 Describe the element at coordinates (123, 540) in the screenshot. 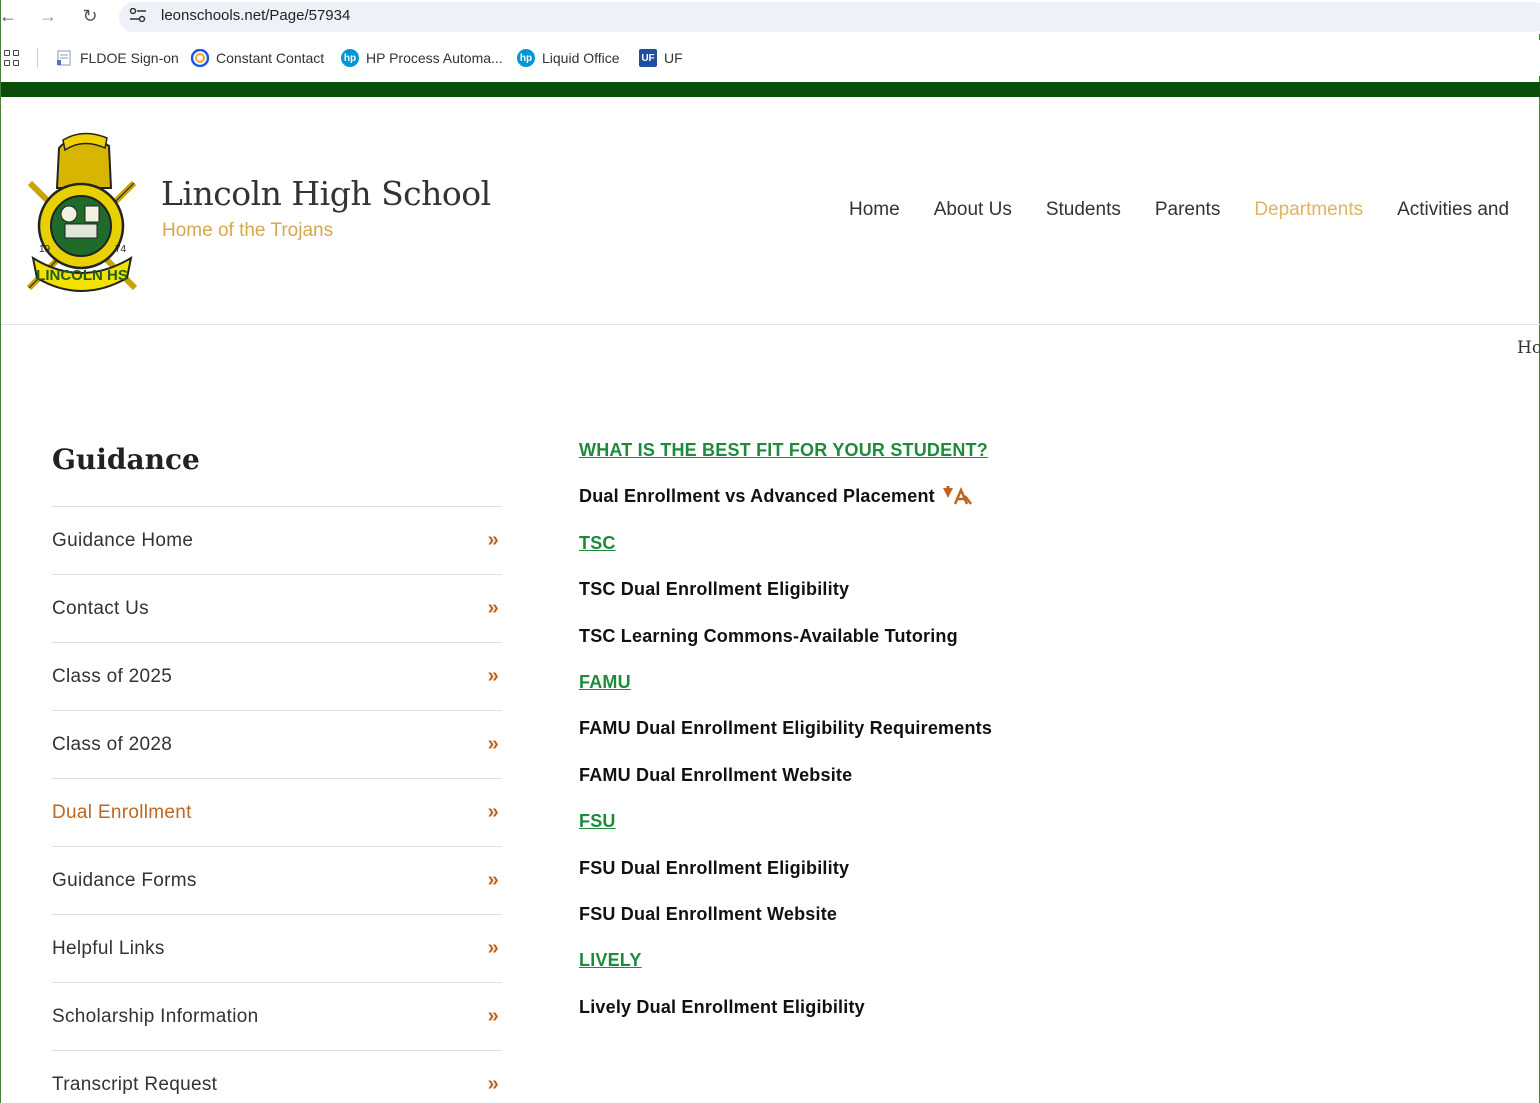

I see `sidebar-item-label: Guidance Home` at that location.